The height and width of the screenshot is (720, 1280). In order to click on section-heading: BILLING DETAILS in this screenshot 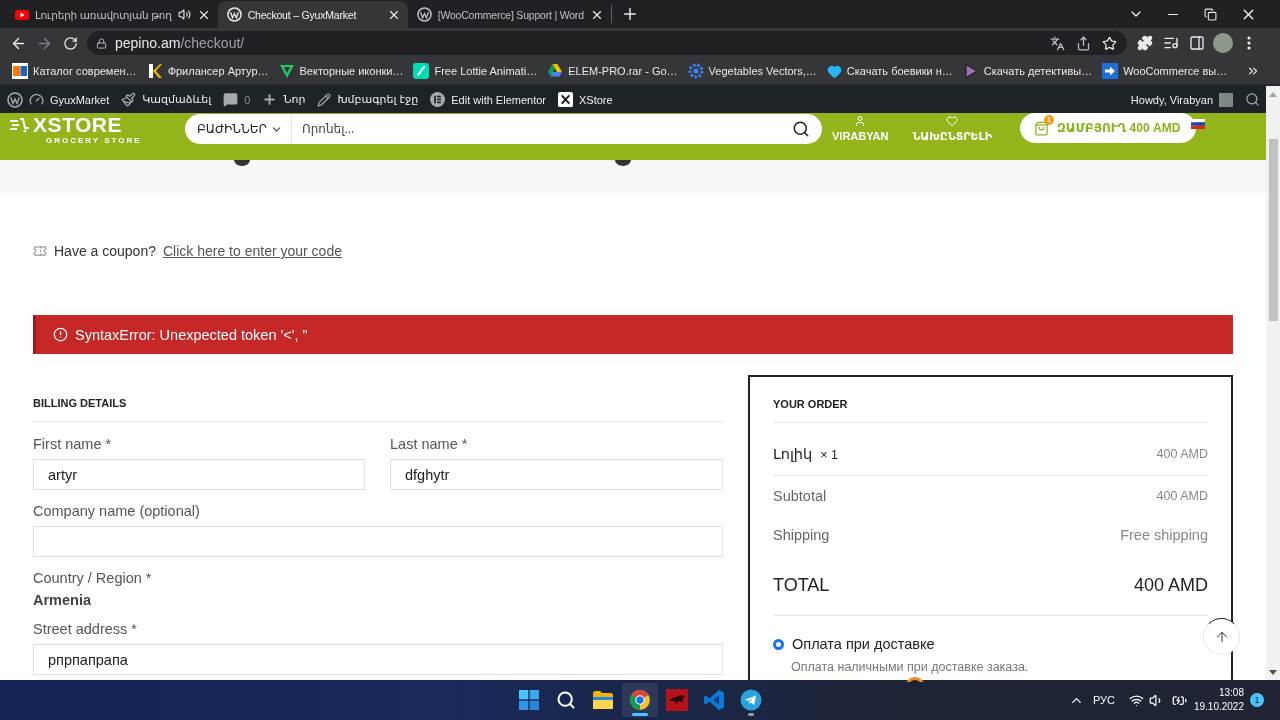, I will do `click(80, 403)`.